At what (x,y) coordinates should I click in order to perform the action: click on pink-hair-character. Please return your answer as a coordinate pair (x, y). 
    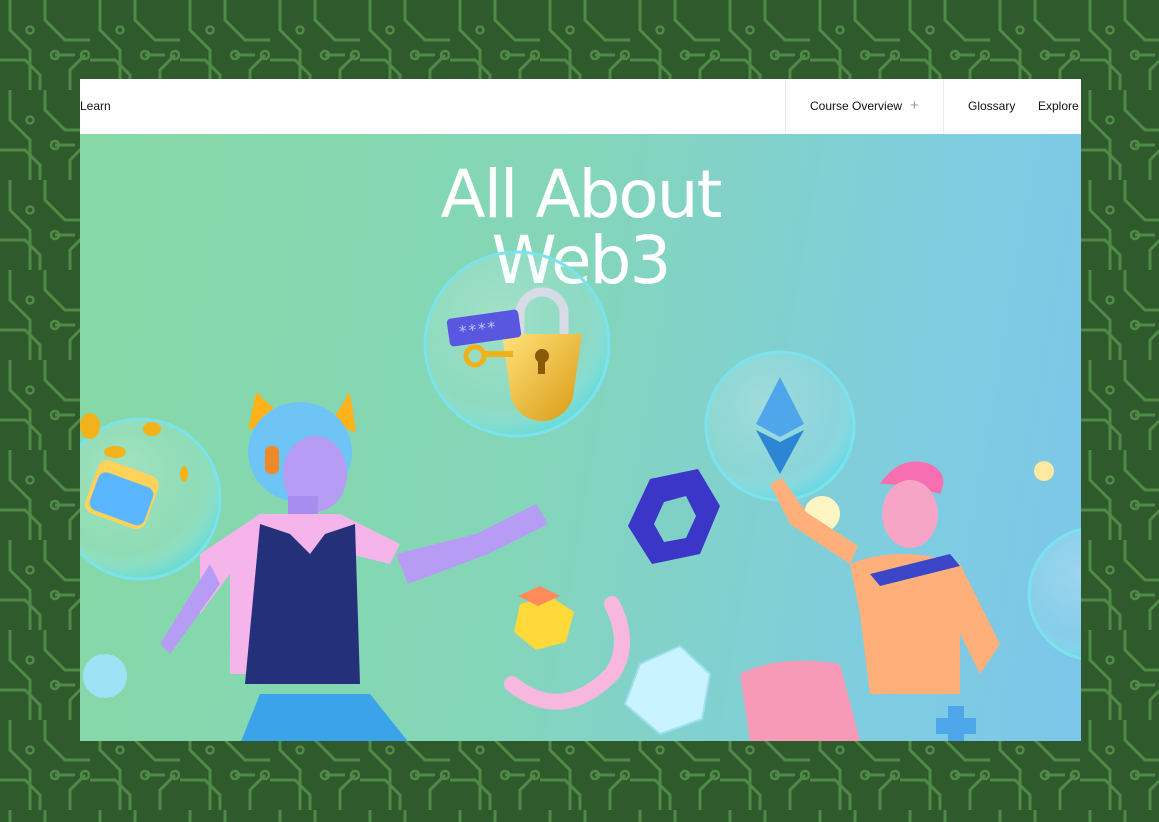
    Looking at the image, I should click on (870, 601).